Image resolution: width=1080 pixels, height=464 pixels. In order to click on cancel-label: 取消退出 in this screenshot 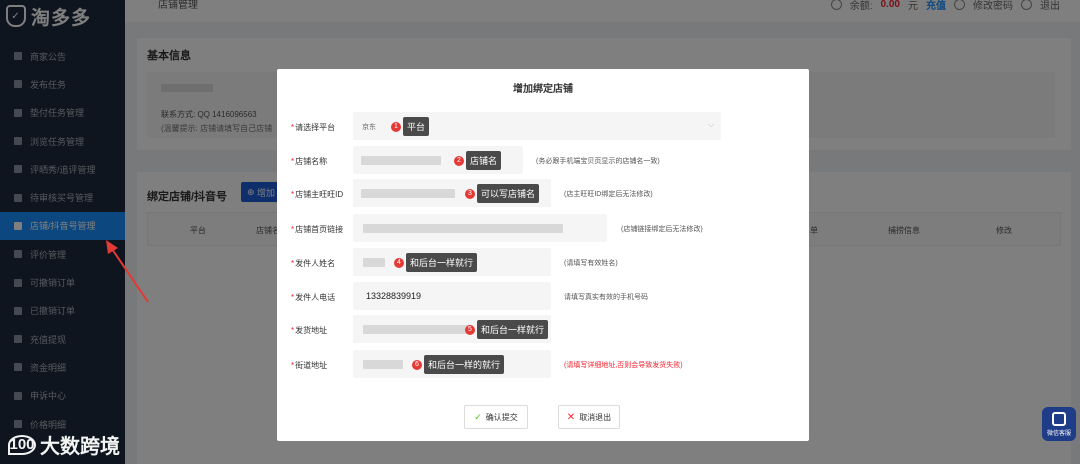, I will do `click(595, 417)`.